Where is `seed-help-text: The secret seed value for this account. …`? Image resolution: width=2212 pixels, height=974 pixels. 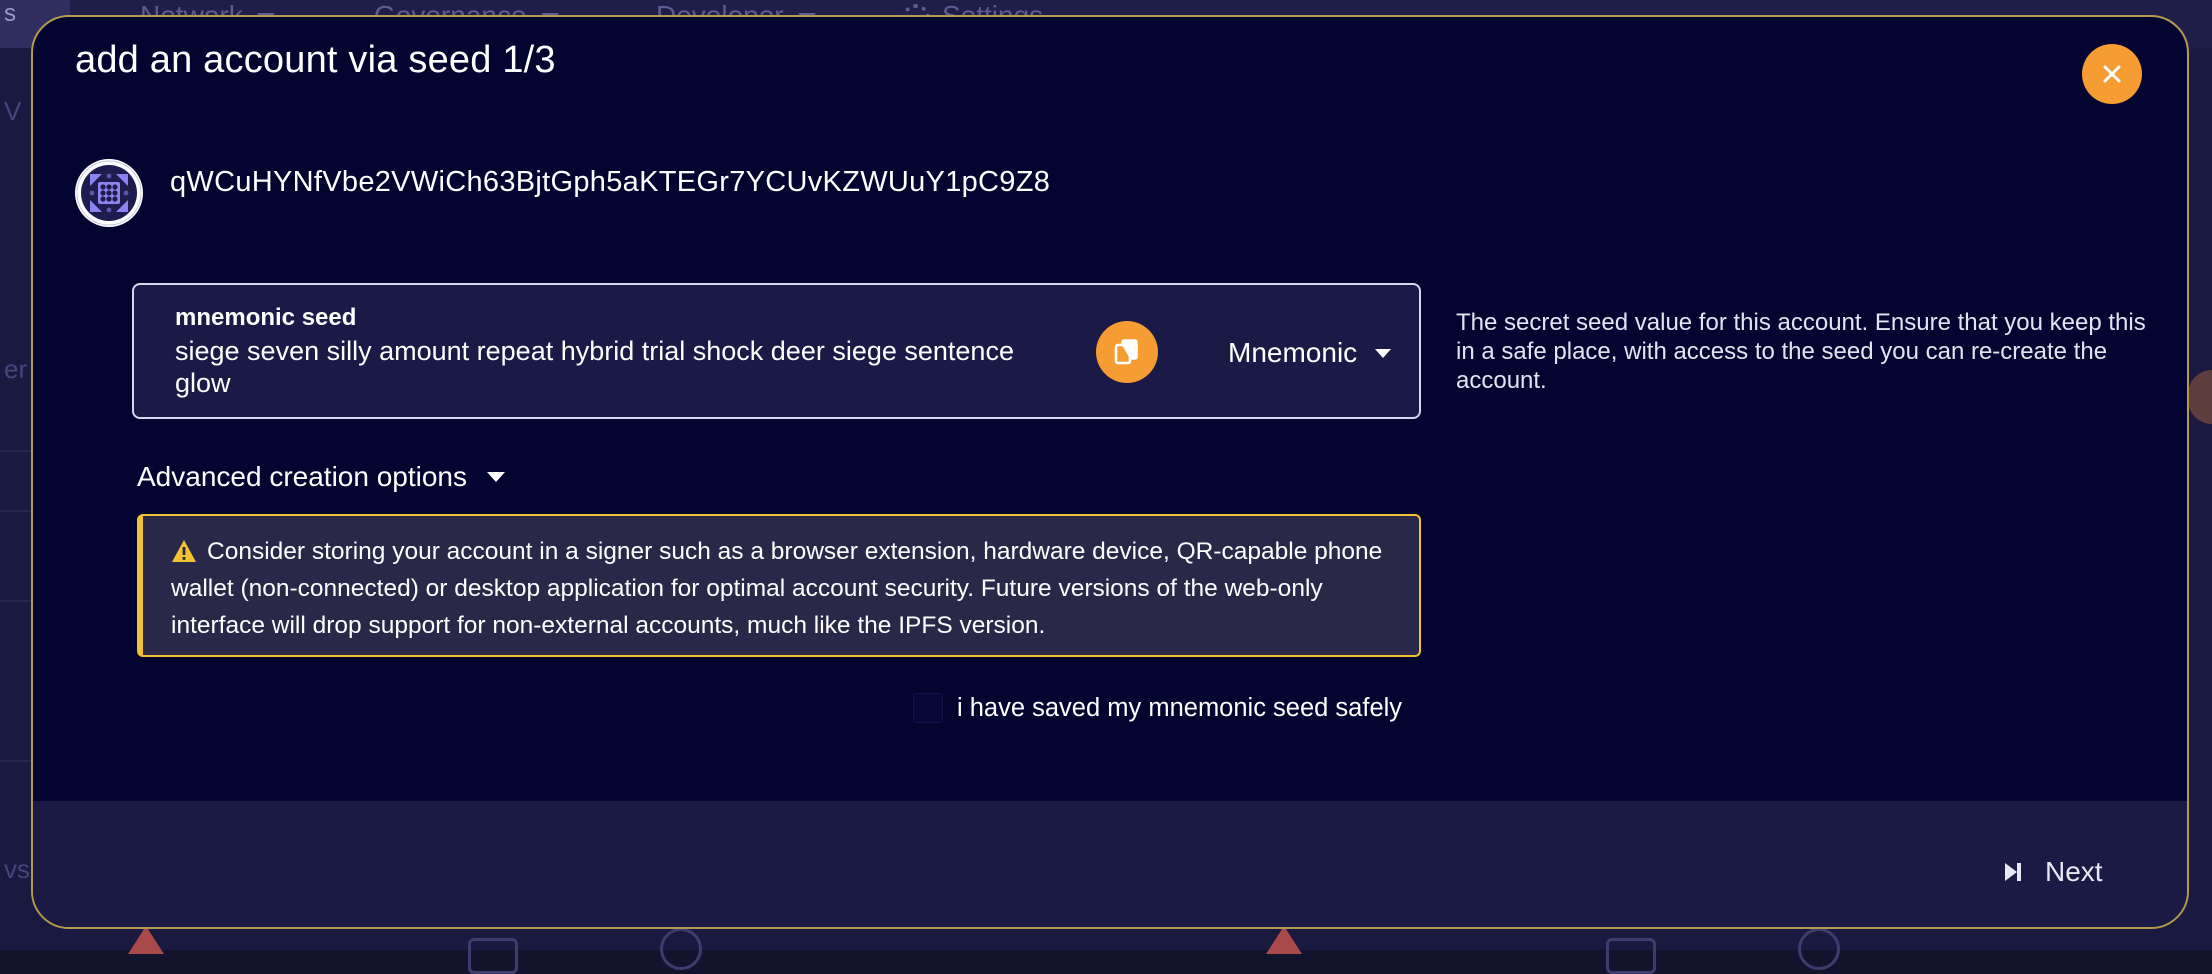 seed-help-text: The secret seed value for this account. … is located at coordinates (1801, 351).